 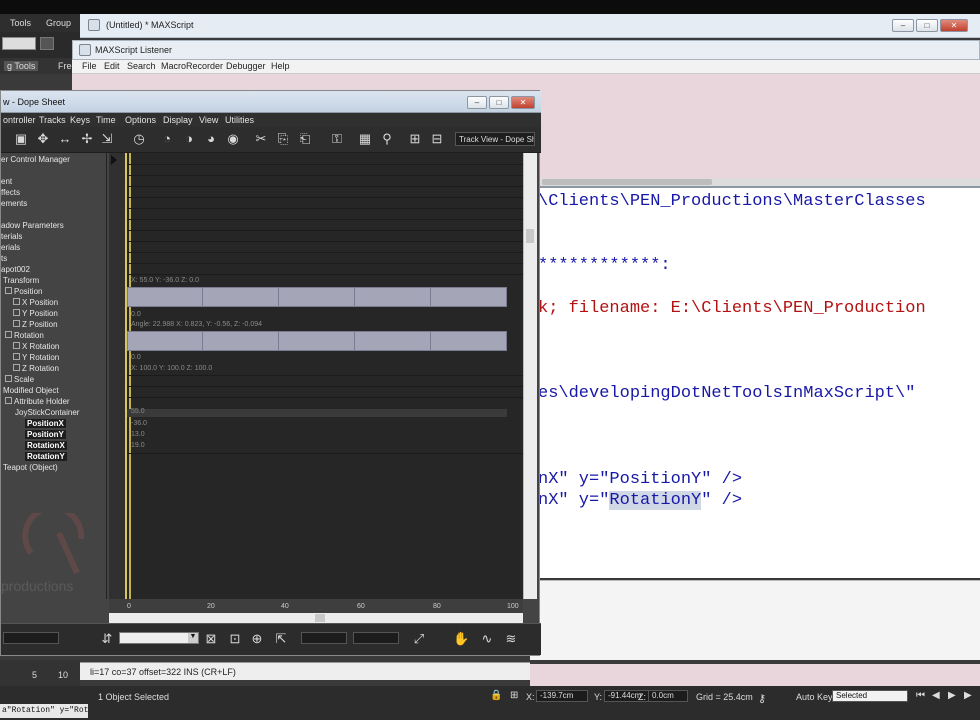 I want to click on ribbon-tab-tools: g Tools, so click(x=21, y=66).